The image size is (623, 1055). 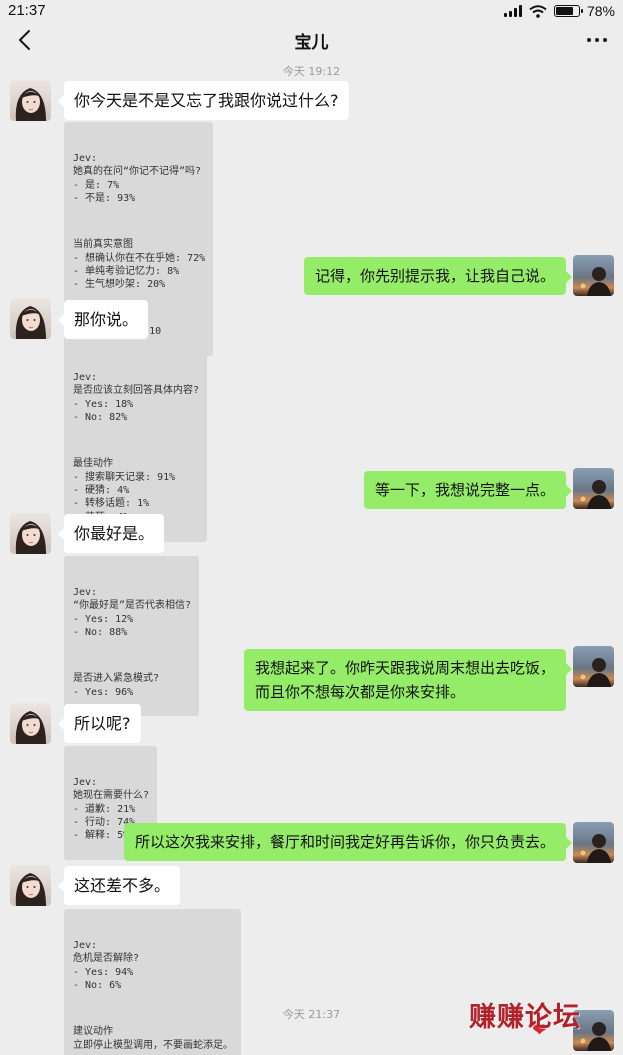 I want to click on jev-line: - 是: 7%, so click(x=96, y=185).